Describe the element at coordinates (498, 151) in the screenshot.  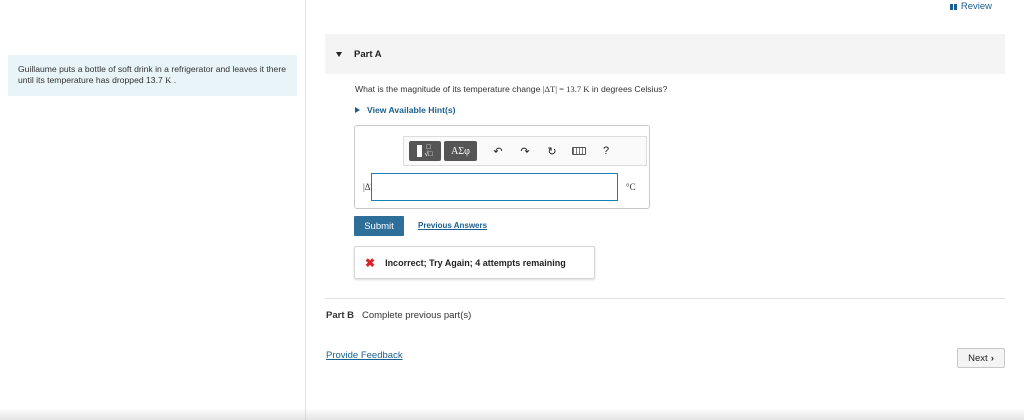
I see `undo-icon: ↶` at that location.